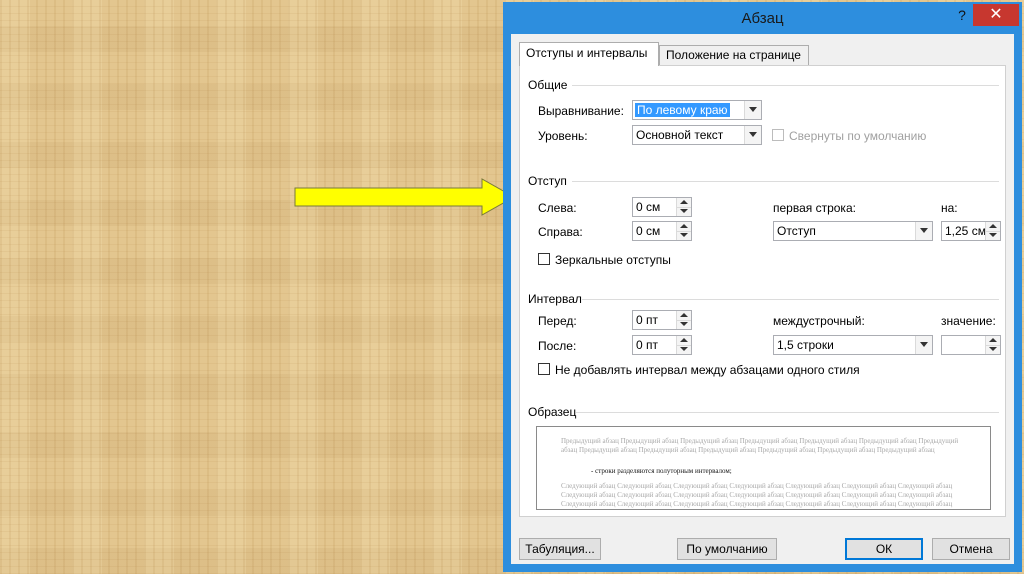 The height and width of the screenshot is (574, 1024). What do you see at coordinates (405, 197) in the screenshot?
I see `arrow-annotation-icon` at bounding box center [405, 197].